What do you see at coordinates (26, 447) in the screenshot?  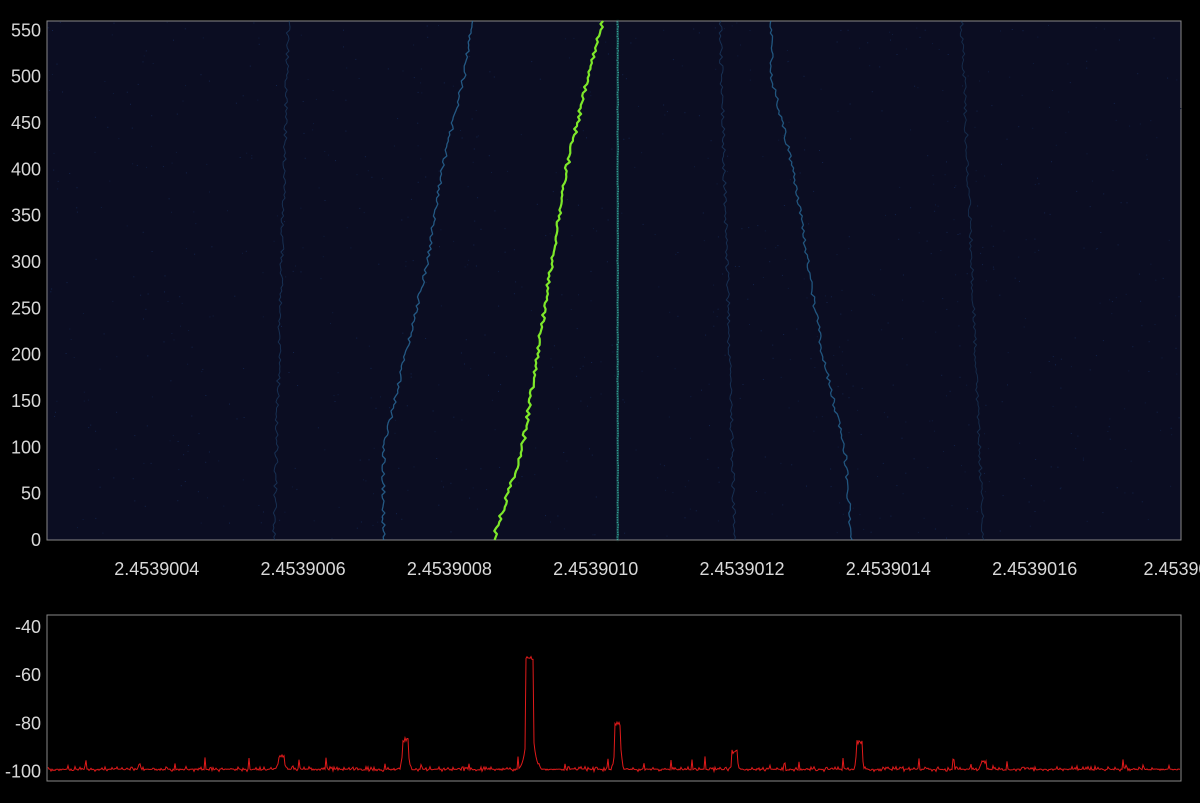 I see `y-tick-label: 100` at bounding box center [26, 447].